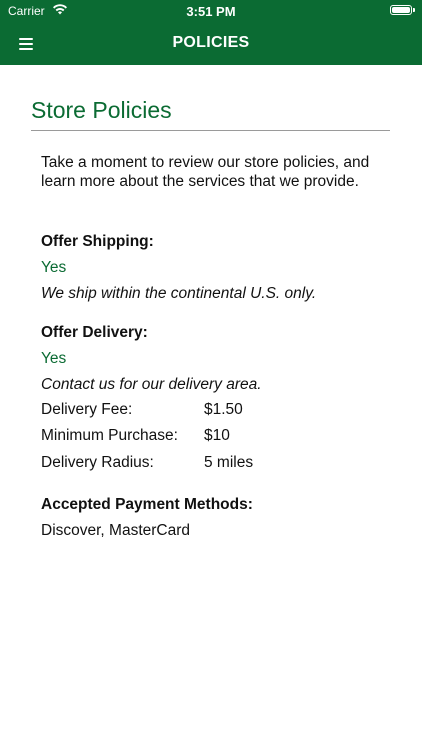 This screenshot has width=422, height=750. Describe the element at coordinates (229, 462) in the screenshot. I see `delivery-radius-value: 5 miles` at that location.